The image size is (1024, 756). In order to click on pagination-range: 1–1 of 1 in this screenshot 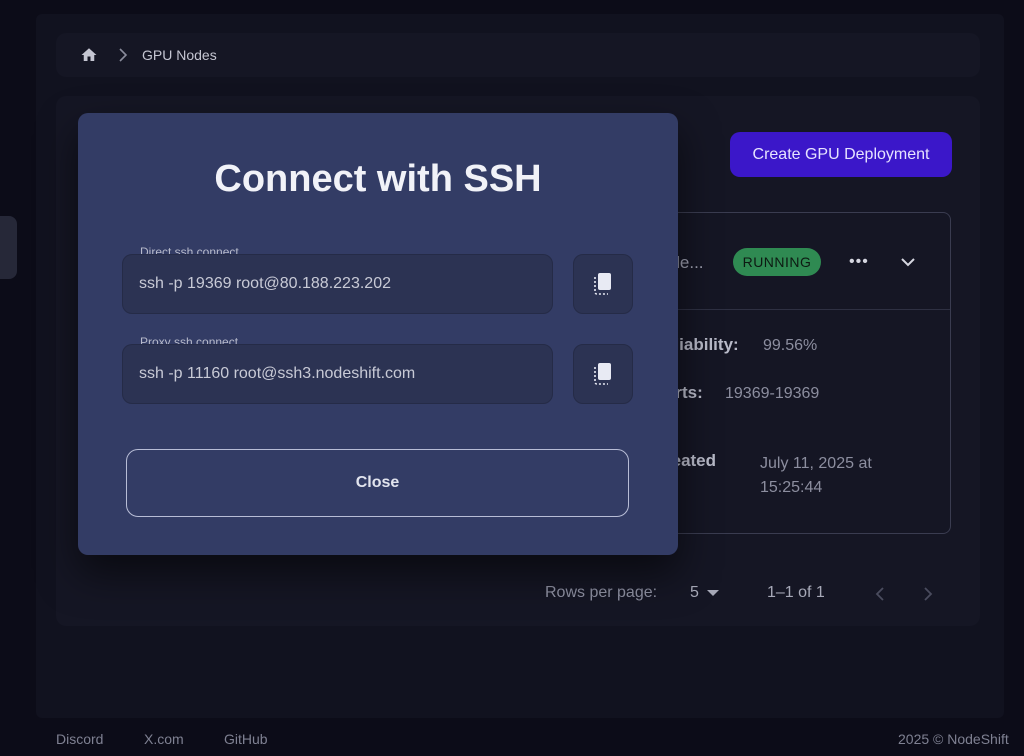, I will do `click(796, 592)`.